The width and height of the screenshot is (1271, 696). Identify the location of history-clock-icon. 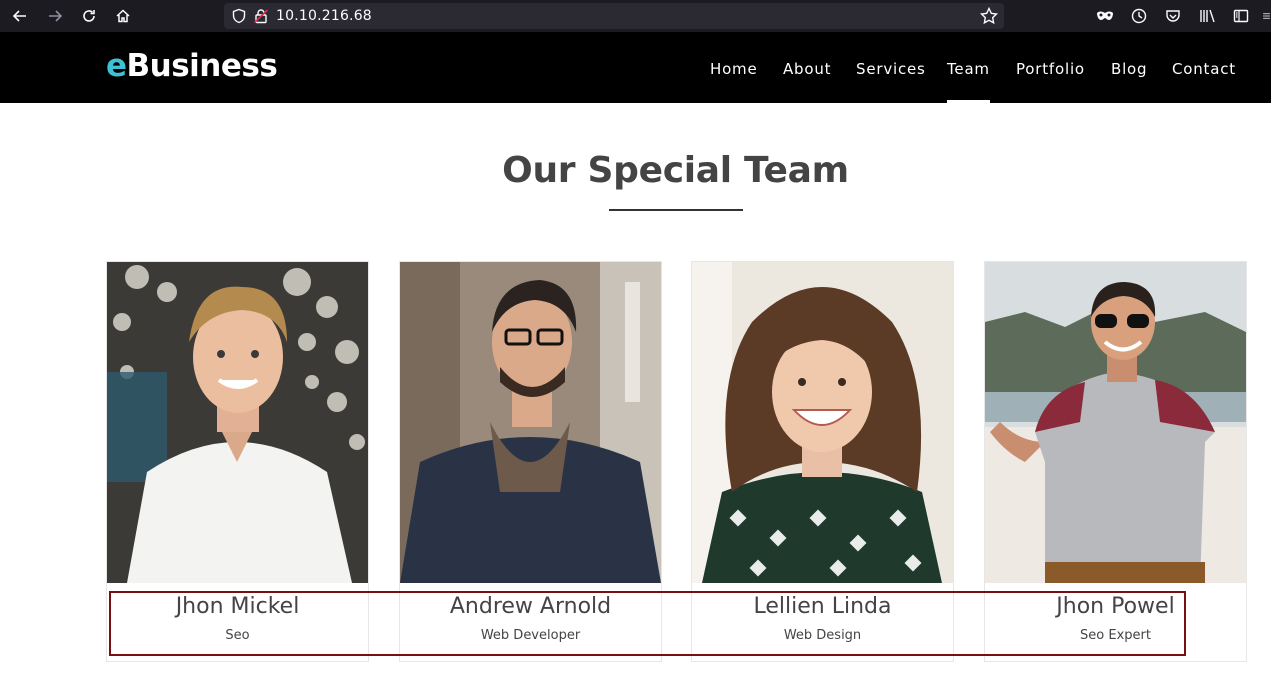
(1139, 16).